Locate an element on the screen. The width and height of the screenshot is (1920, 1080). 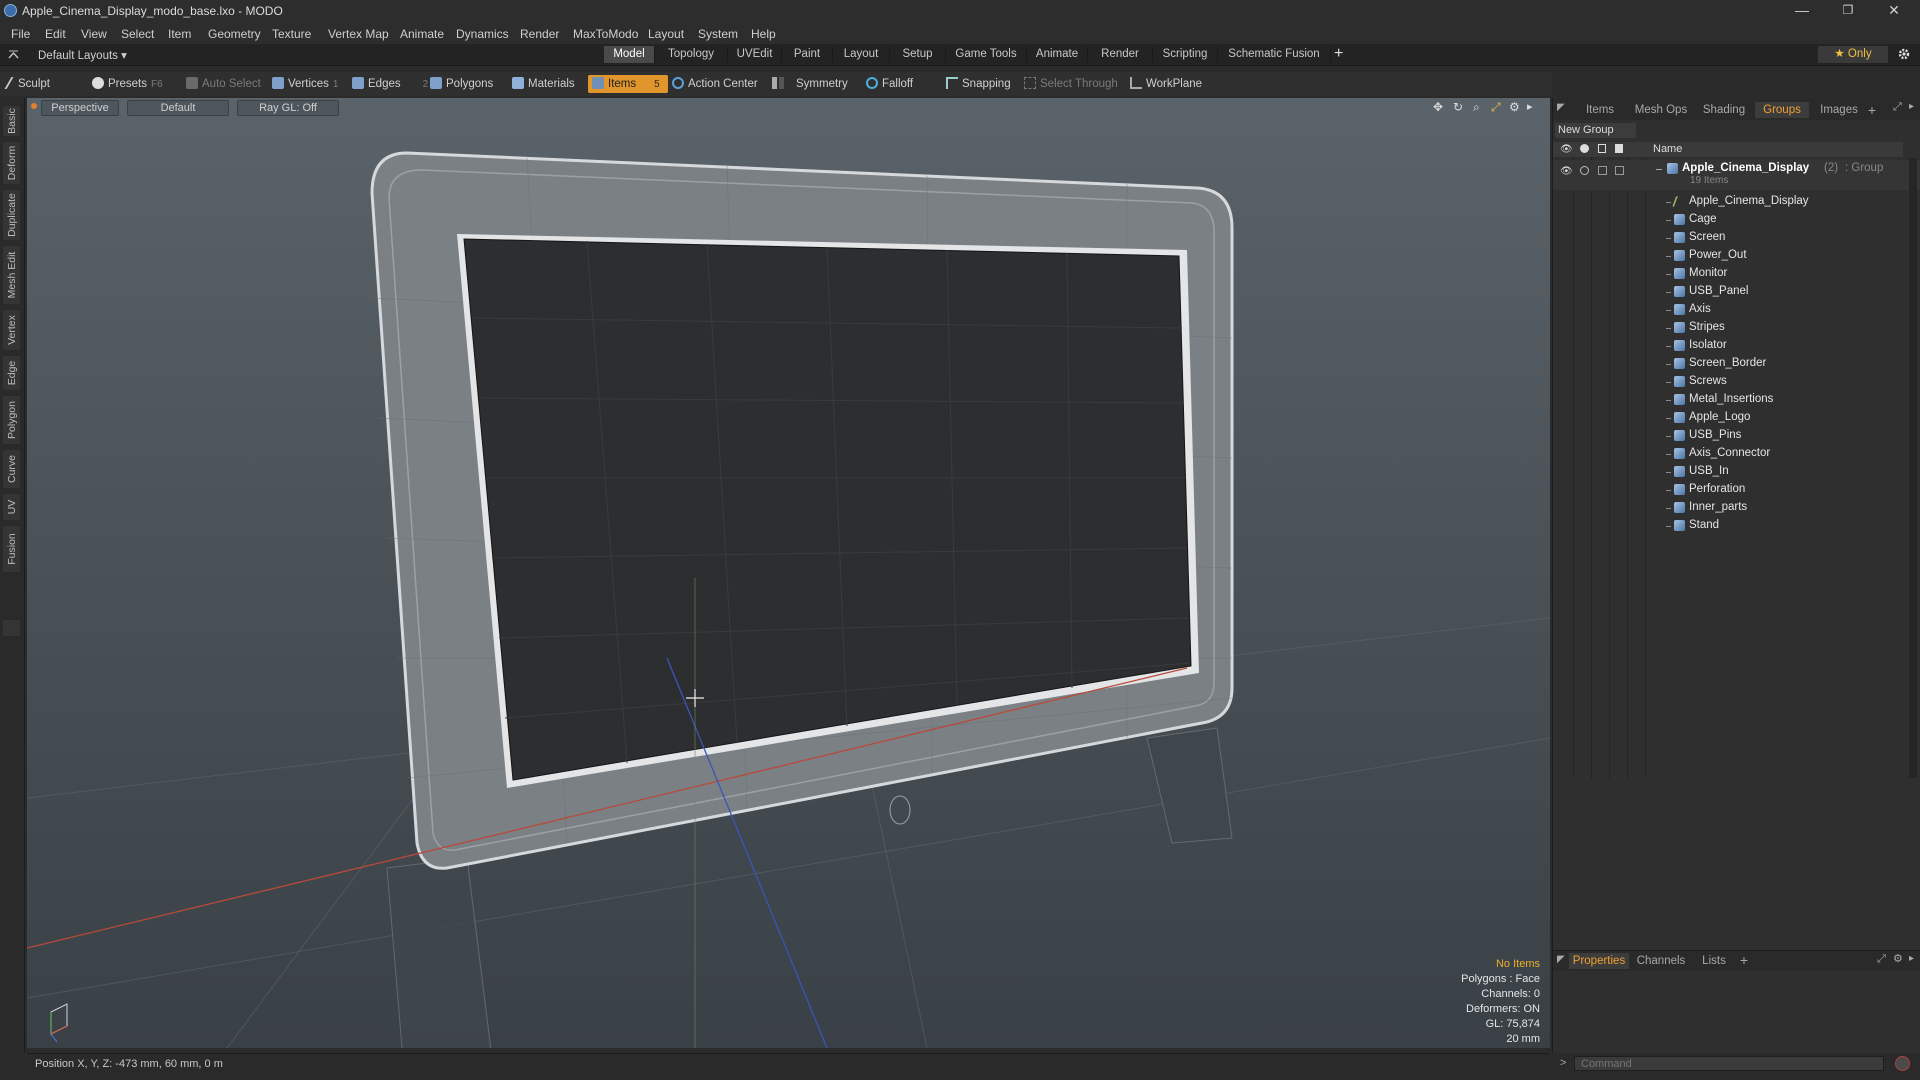
tab-mesh-ops: Mesh Ops is located at coordinates (1661, 110).